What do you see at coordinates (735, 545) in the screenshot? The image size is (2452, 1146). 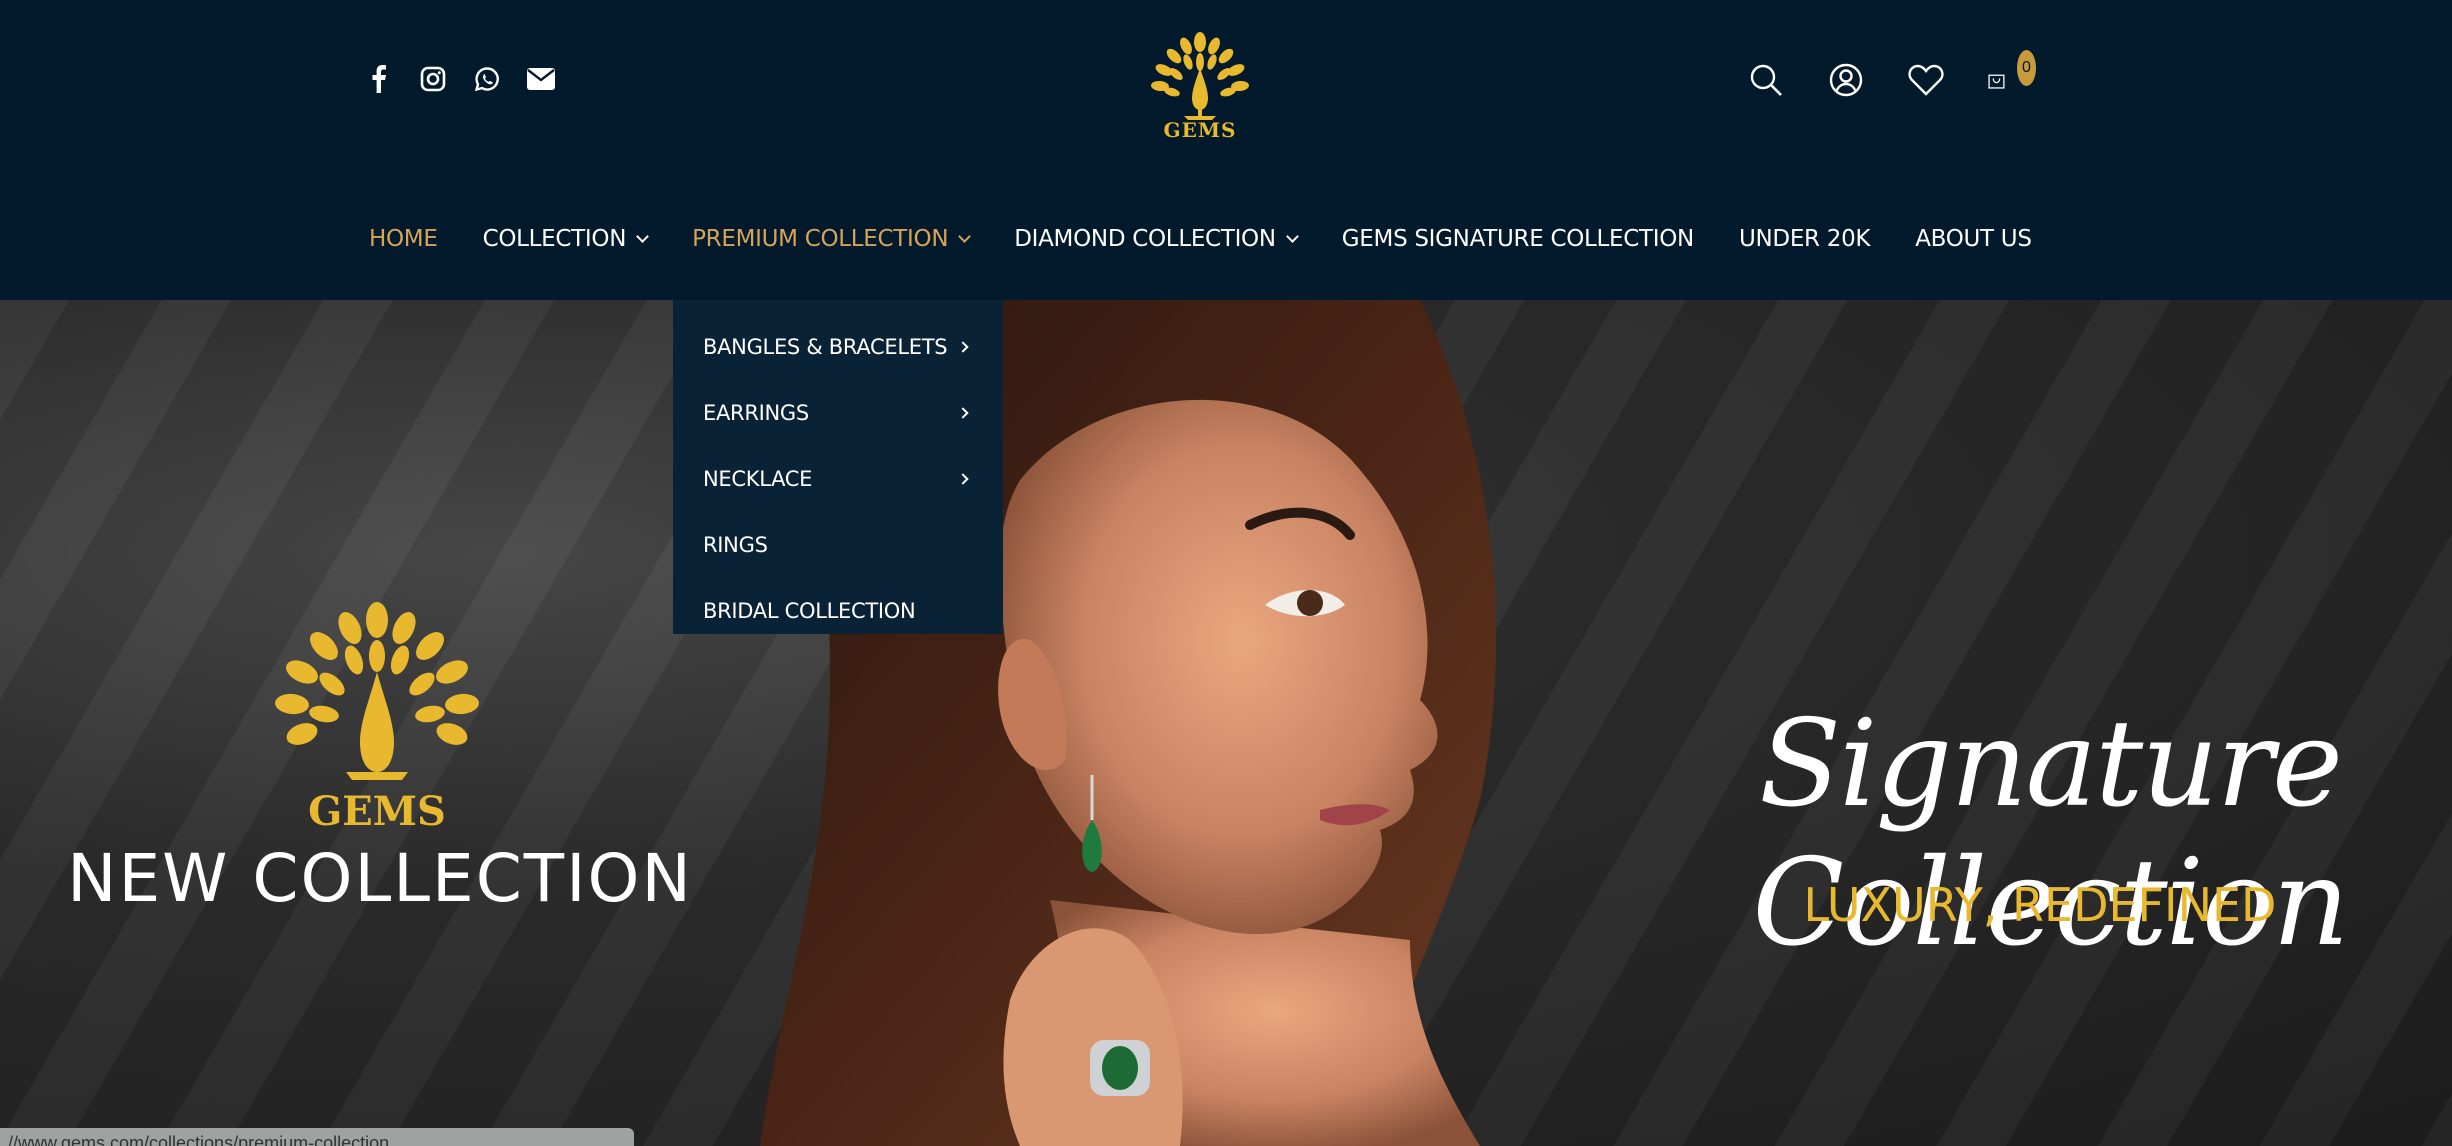 I see `dropdown-item-label: RINGS` at bounding box center [735, 545].